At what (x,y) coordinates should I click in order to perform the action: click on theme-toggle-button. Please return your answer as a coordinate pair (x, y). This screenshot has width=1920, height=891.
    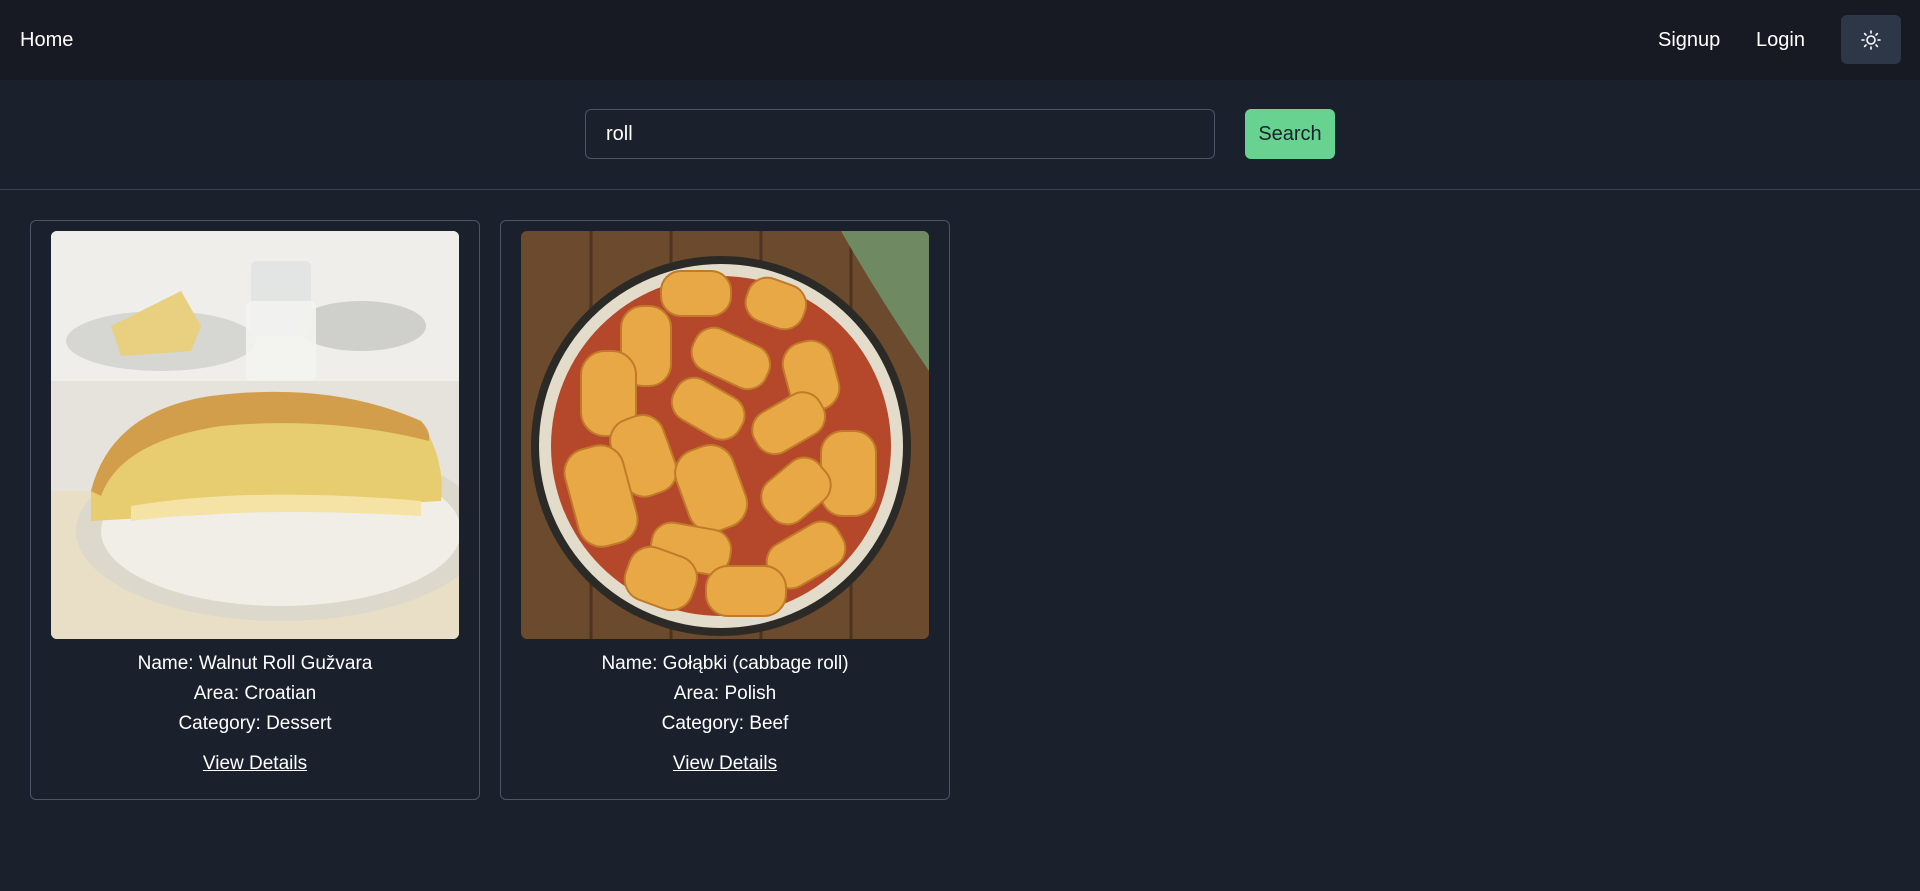
    Looking at the image, I should click on (1871, 39).